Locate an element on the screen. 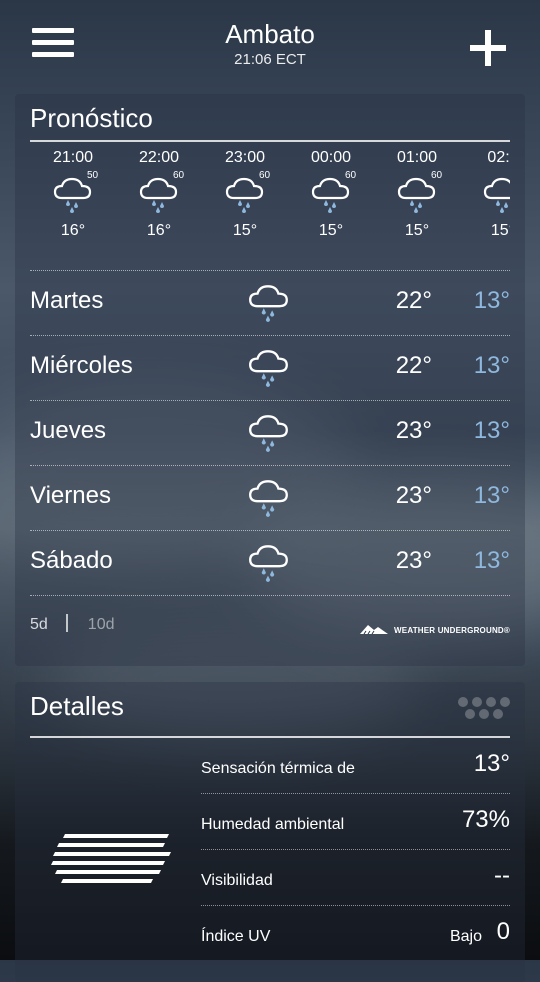  forecast-title-divider is located at coordinates (270, 141).